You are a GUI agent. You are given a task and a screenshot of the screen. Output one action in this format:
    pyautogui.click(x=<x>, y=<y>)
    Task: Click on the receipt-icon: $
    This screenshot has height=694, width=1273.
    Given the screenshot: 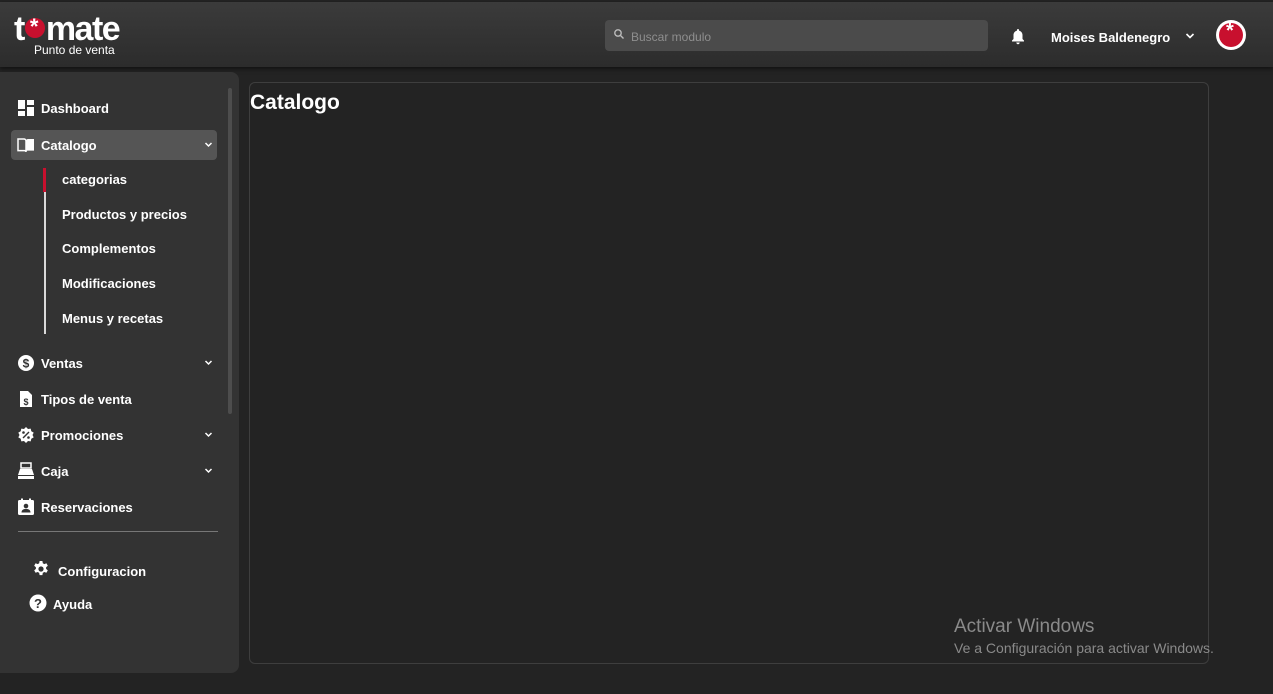 What is the action you would take?
    pyautogui.click(x=26, y=399)
    